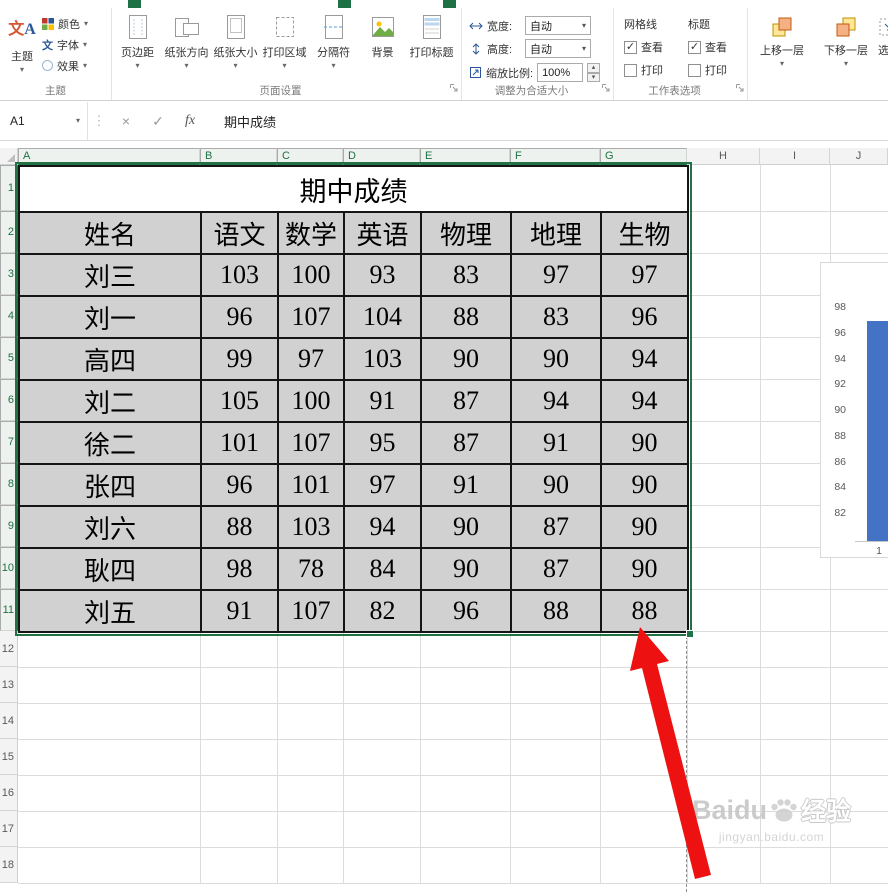 The height and width of the screenshot is (892, 888). What do you see at coordinates (240, 402) in the screenshot?
I see `data-cell: 105` at bounding box center [240, 402].